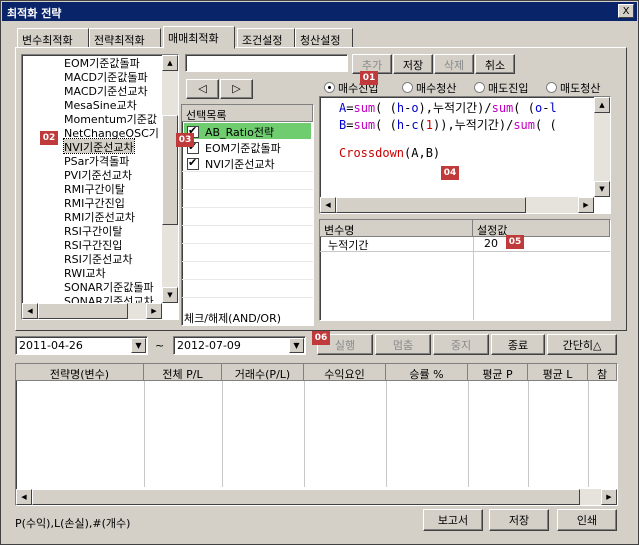  Describe the element at coordinates (582, 344) in the screenshot. I see `collapse-button: 간단히△` at that location.